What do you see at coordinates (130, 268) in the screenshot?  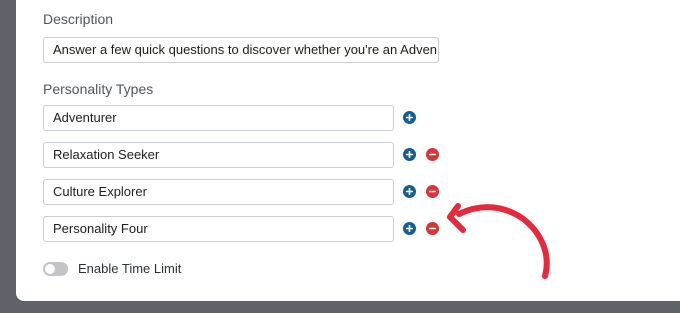 I see `time-limit-label: Enable Time Limit` at bounding box center [130, 268].